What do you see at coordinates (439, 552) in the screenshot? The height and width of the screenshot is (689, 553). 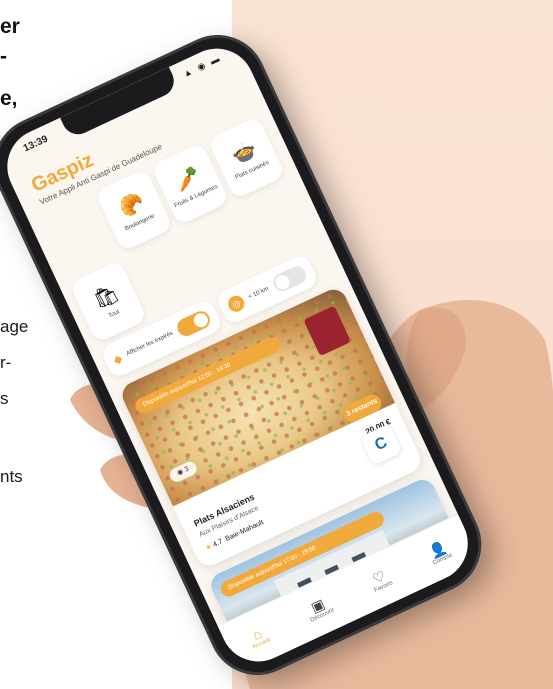 I see `tab-account: 👤 Compte` at bounding box center [439, 552].